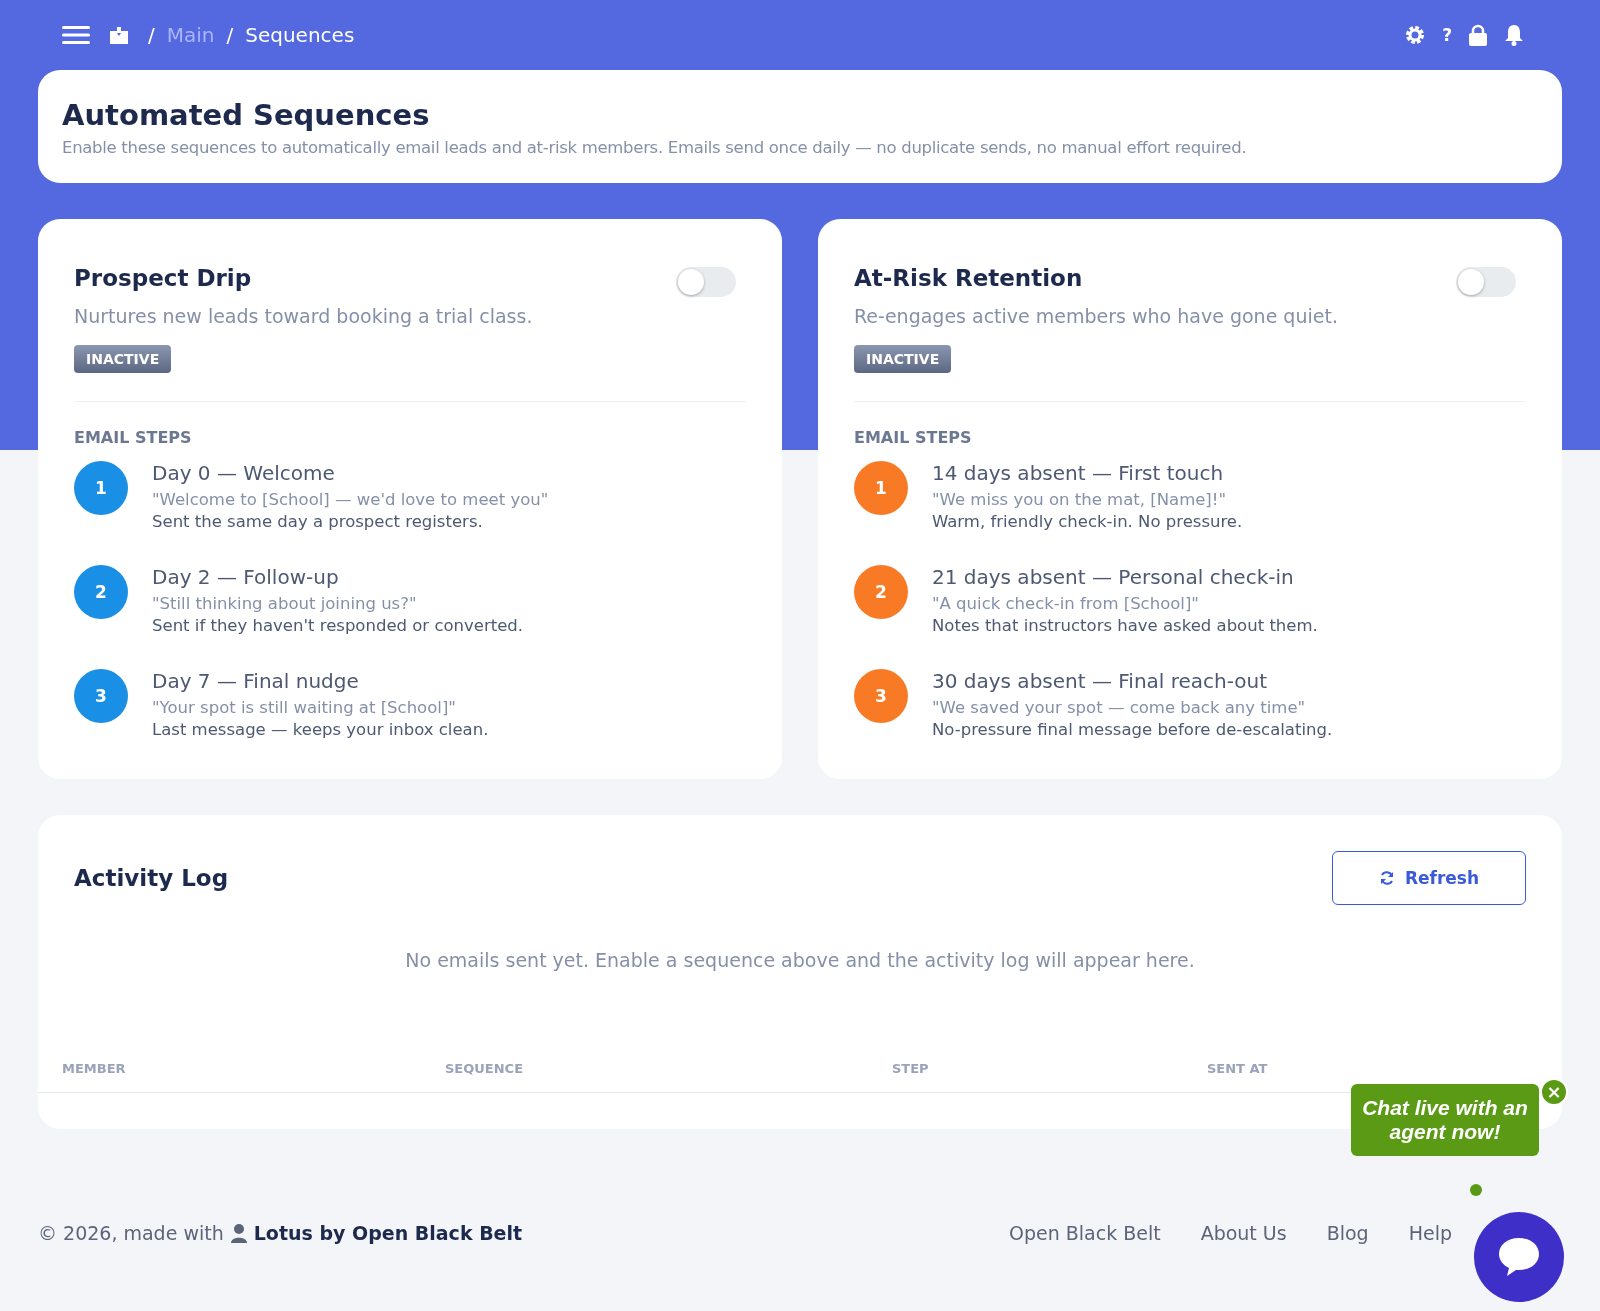 The width and height of the screenshot is (1600, 1311). I want to click on sequence-description: Re-engages active members who have gone quiet., so click(1096, 316).